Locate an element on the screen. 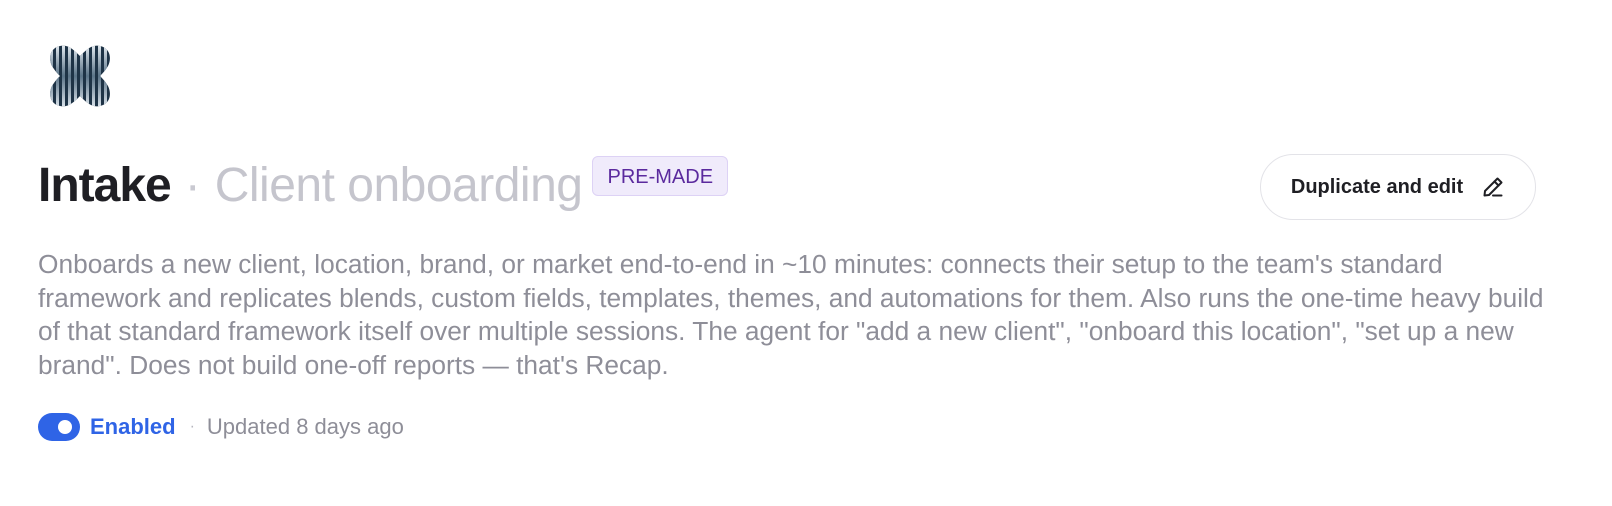  title-row: Intake · Client onboarding PRE-MADE is located at coordinates (383, 186).